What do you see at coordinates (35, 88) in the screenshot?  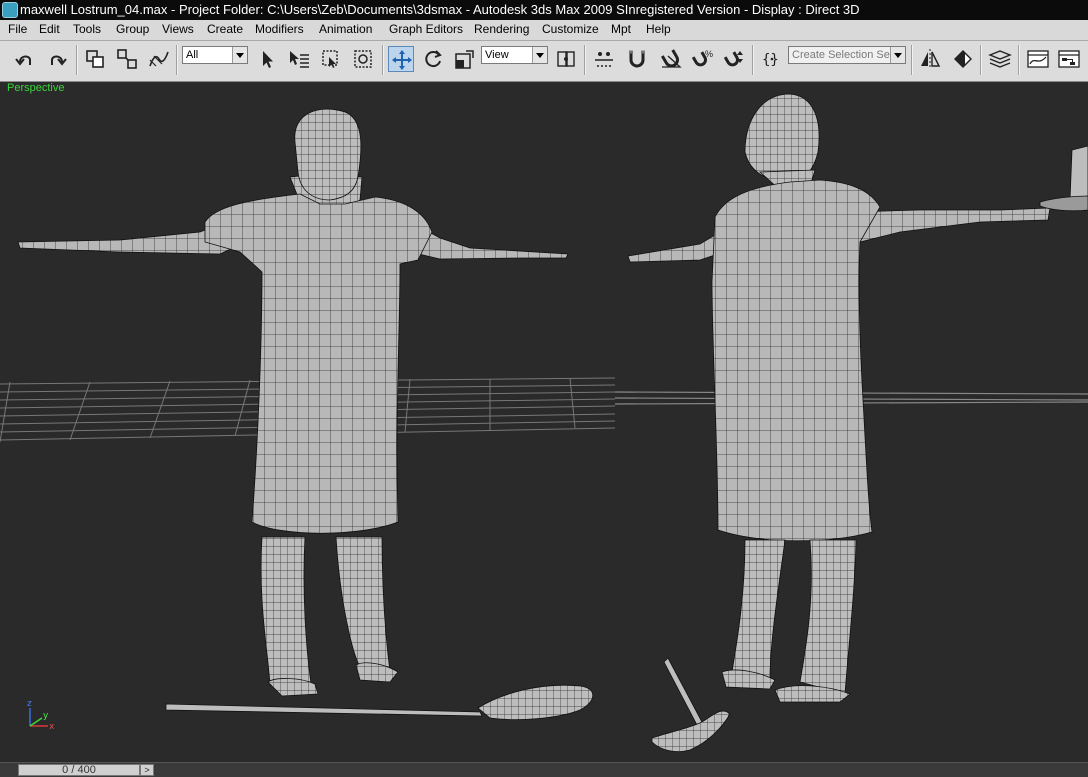 I see `viewport-label: Perspective` at bounding box center [35, 88].